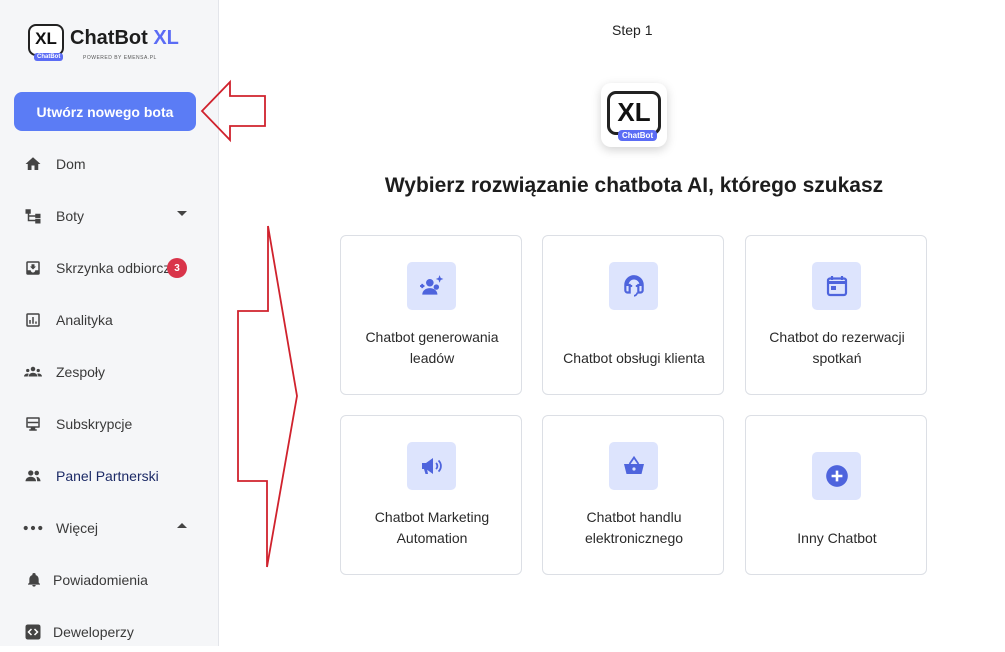 This screenshot has height=652, width=1005. What do you see at coordinates (182, 525) in the screenshot?
I see `chevron-up-icon` at bounding box center [182, 525].